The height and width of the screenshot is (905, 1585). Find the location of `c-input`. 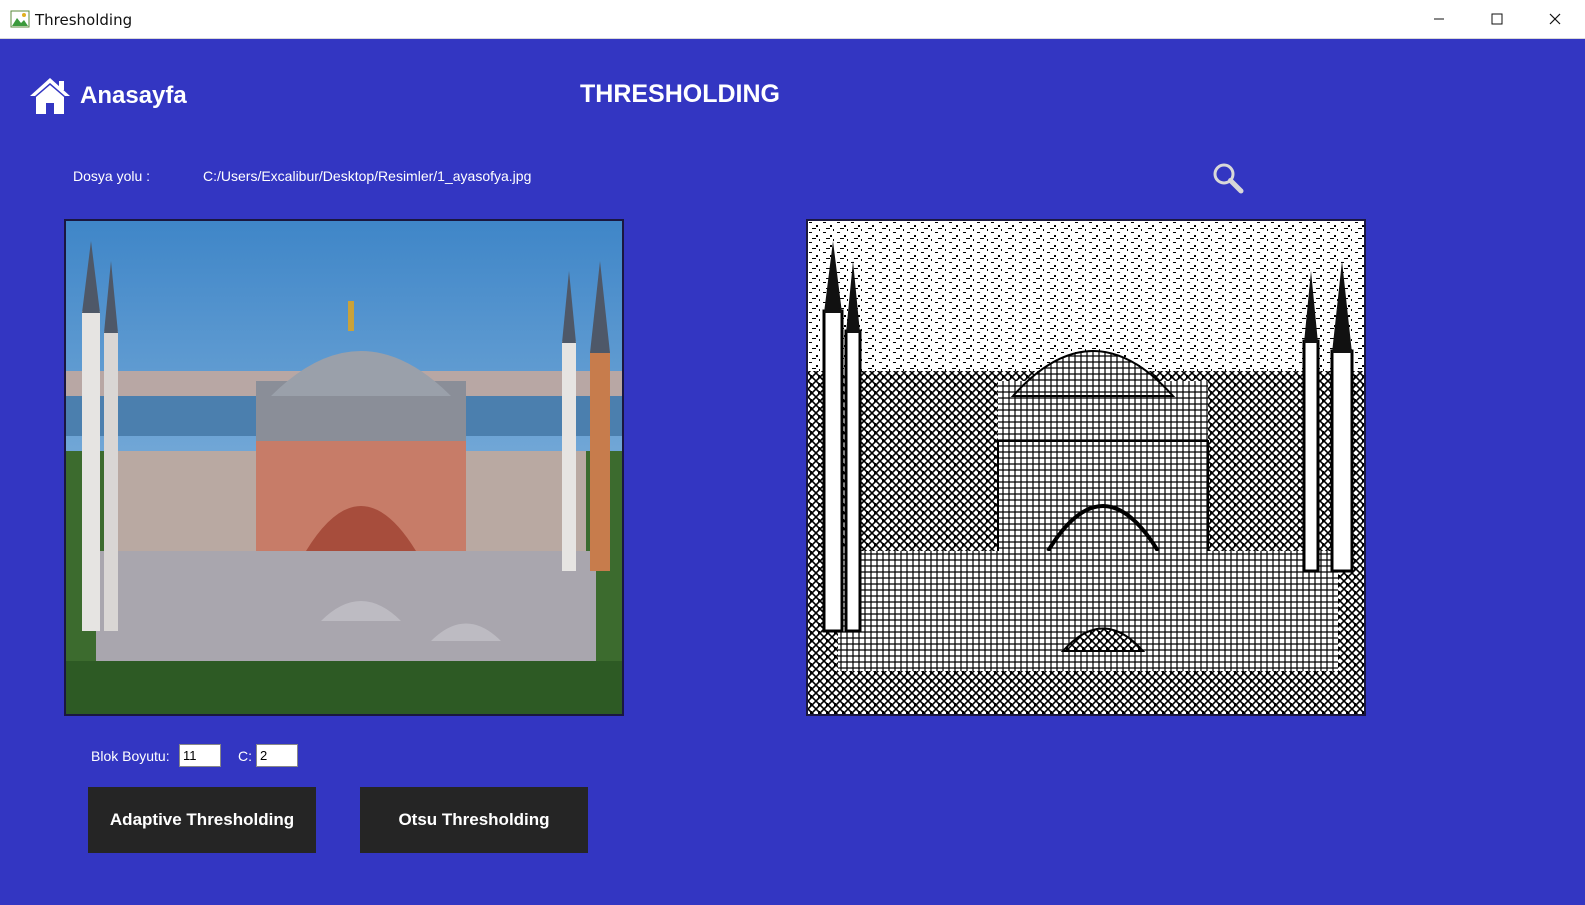

c-input is located at coordinates (277, 755).